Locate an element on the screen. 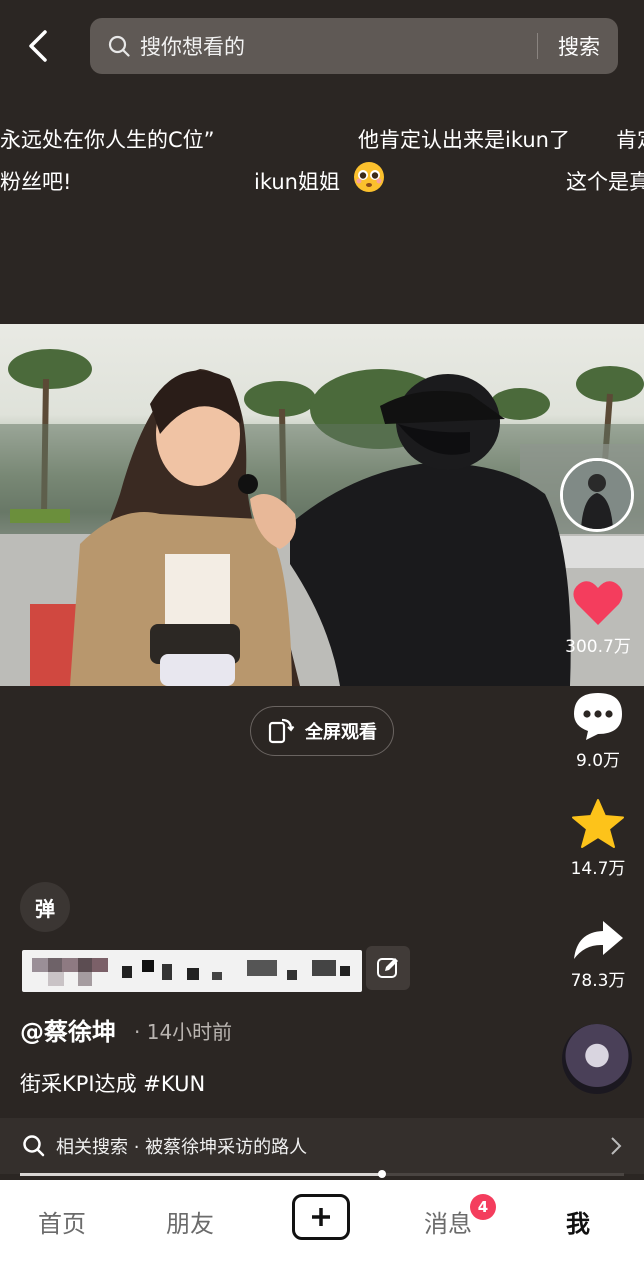  plus-icon is located at coordinates (321, 1217).